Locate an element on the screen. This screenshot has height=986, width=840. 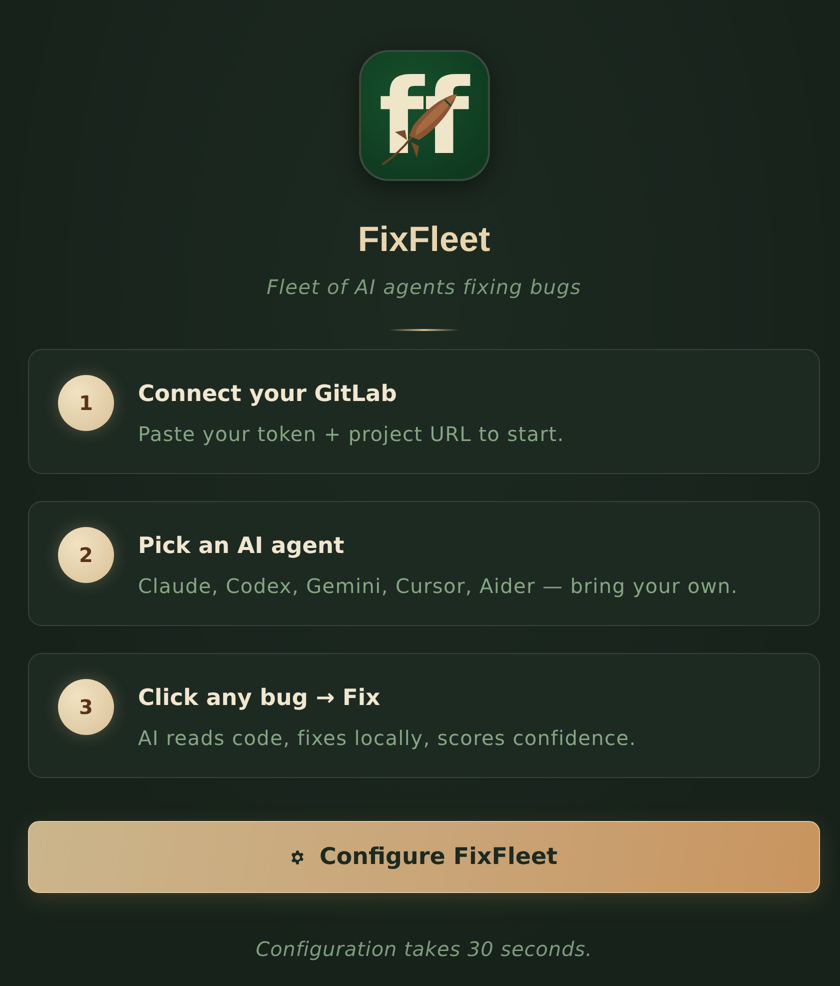
step-number: 2 is located at coordinates (86, 555).